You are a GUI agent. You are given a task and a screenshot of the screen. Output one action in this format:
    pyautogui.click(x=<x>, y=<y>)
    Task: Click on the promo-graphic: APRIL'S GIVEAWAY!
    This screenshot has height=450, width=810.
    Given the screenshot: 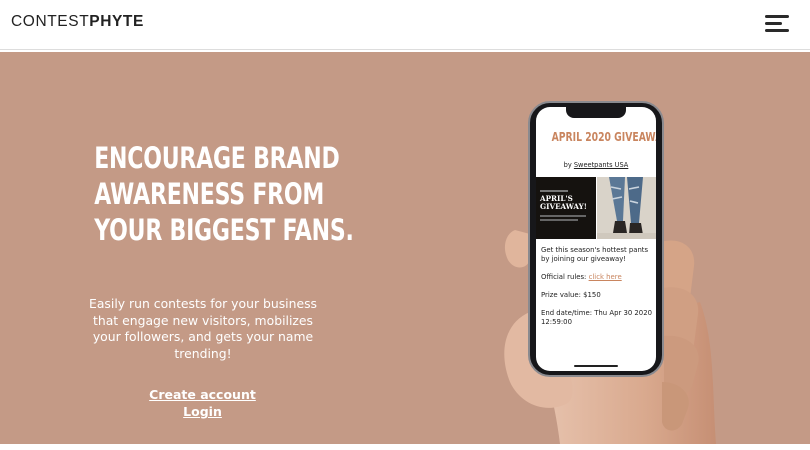 What is the action you would take?
    pyautogui.click(x=566, y=208)
    